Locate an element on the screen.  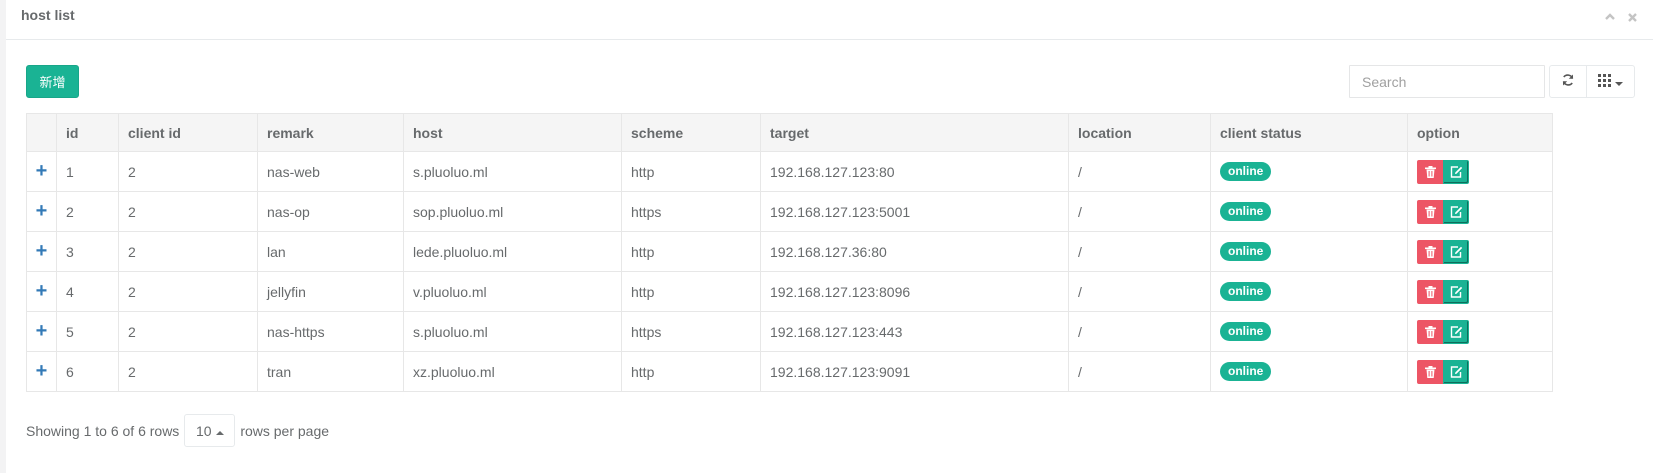
refresh-icon is located at coordinates (1568, 81).